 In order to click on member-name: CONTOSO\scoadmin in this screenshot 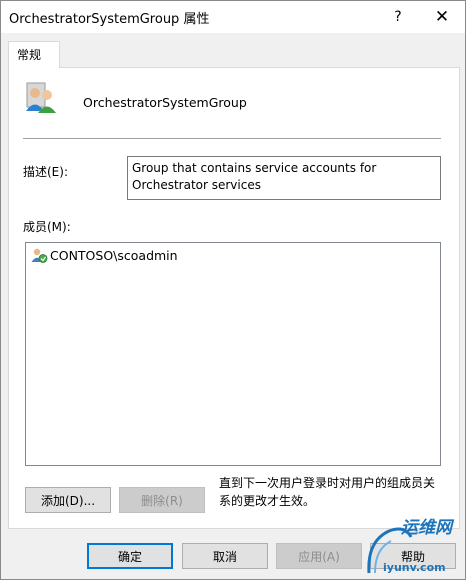, I will do `click(114, 255)`.